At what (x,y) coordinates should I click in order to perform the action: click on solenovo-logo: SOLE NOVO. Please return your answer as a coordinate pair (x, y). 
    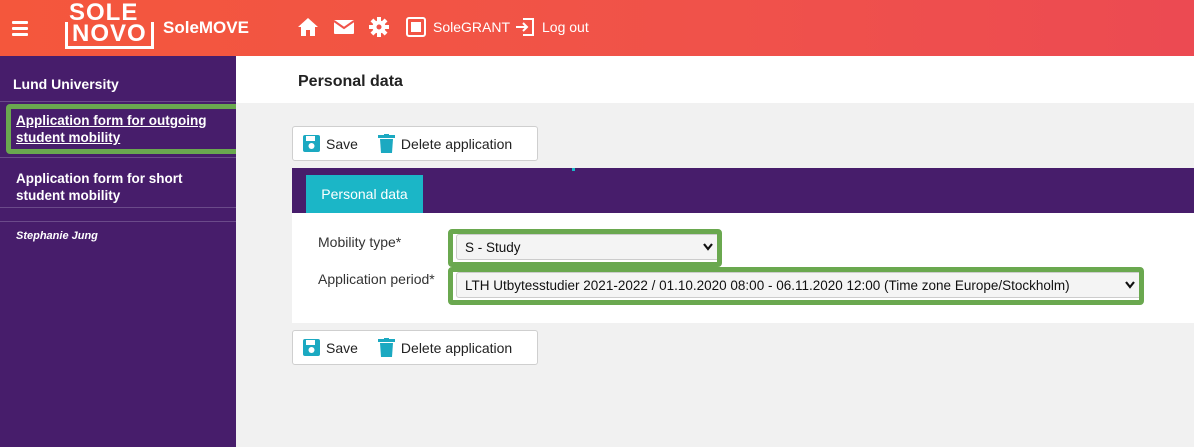
    Looking at the image, I should click on (105, 25).